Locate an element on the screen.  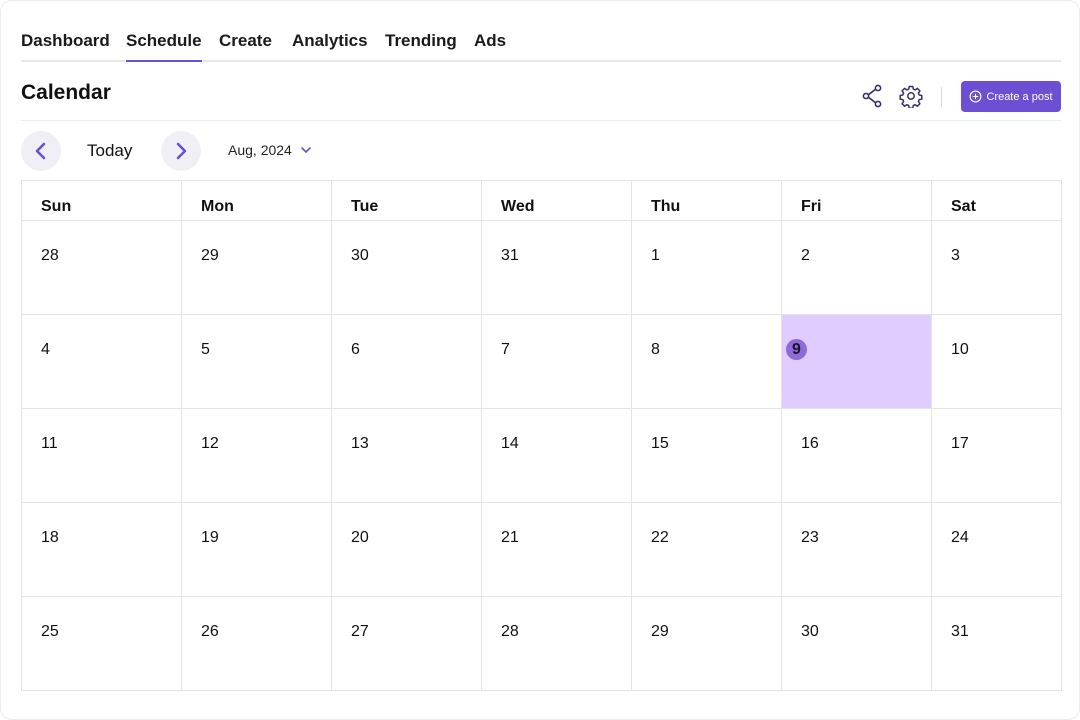
day-cell: 22 is located at coordinates (707, 550).